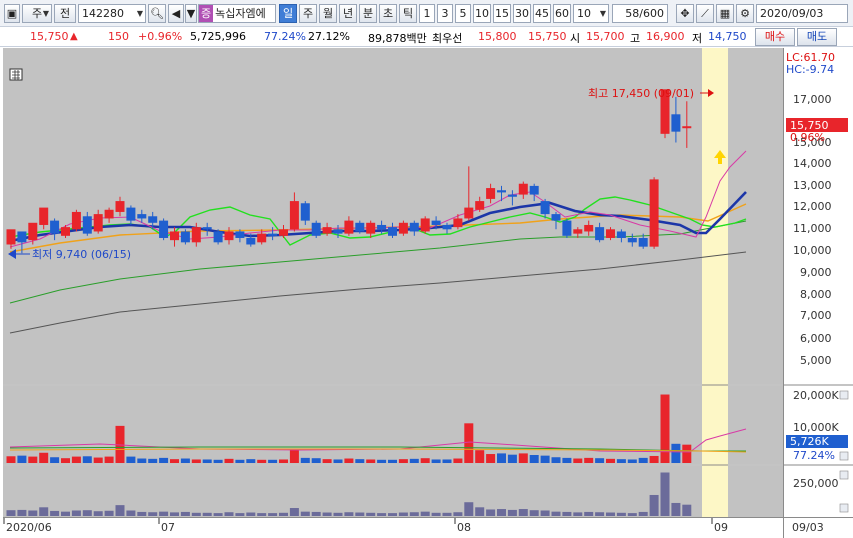 This screenshot has width=853, height=538. I want to click on amount-scroll-down-icon, so click(844, 508).